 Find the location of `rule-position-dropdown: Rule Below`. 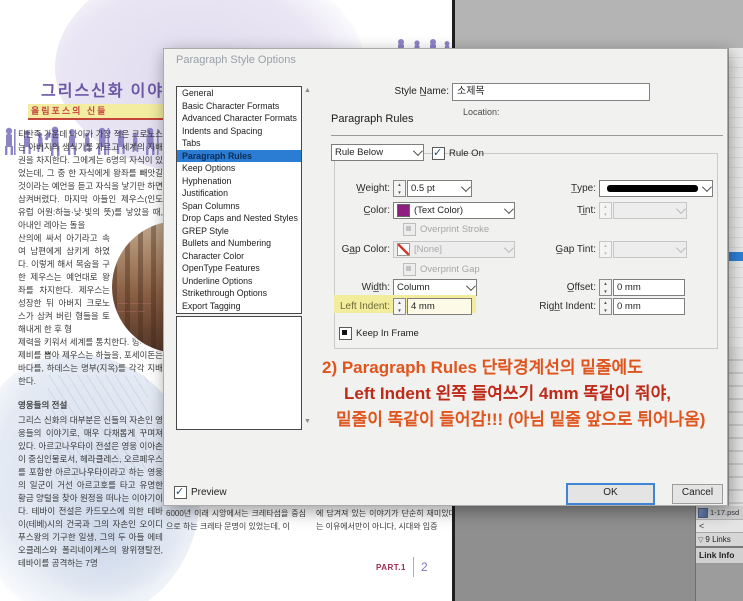

rule-position-dropdown: Rule Below is located at coordinates (377, 152).